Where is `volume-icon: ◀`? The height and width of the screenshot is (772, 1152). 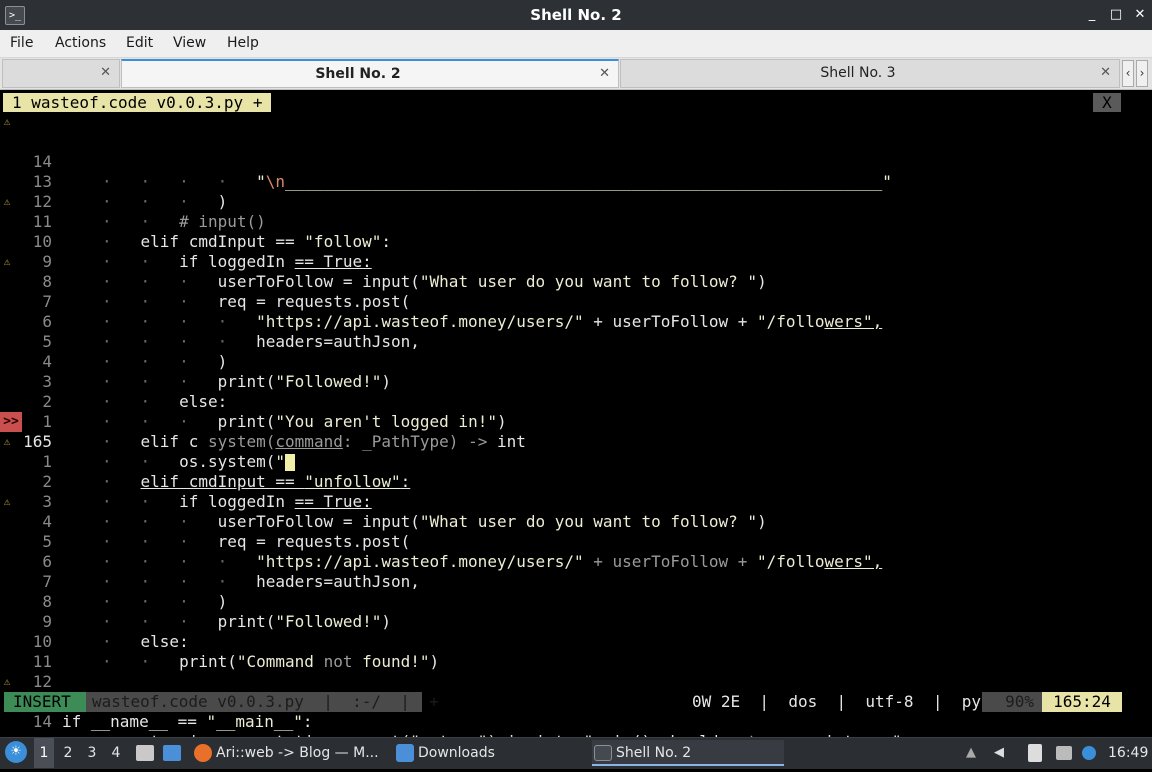 volume-icon: ◀ is located at coordinates (999, 753).